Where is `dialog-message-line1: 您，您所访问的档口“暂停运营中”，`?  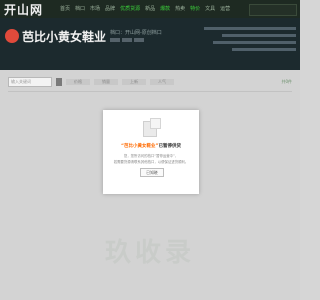
dialog-message-line1: 您，您所访问的档口“暂停运营中”， is located at coordinates (151, 156).